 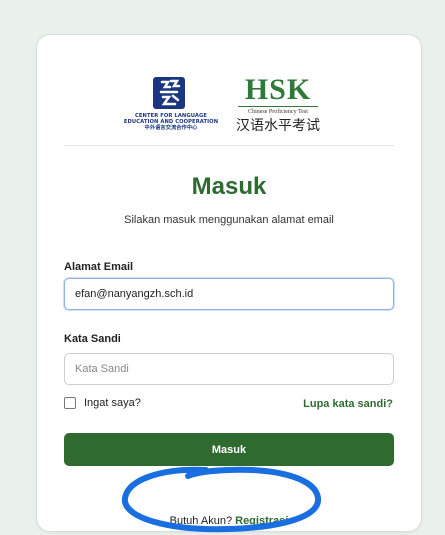 What do you see at coordinates (229, 294) in the screenshot?
I see `email-field` at bounding box center [229, 294].